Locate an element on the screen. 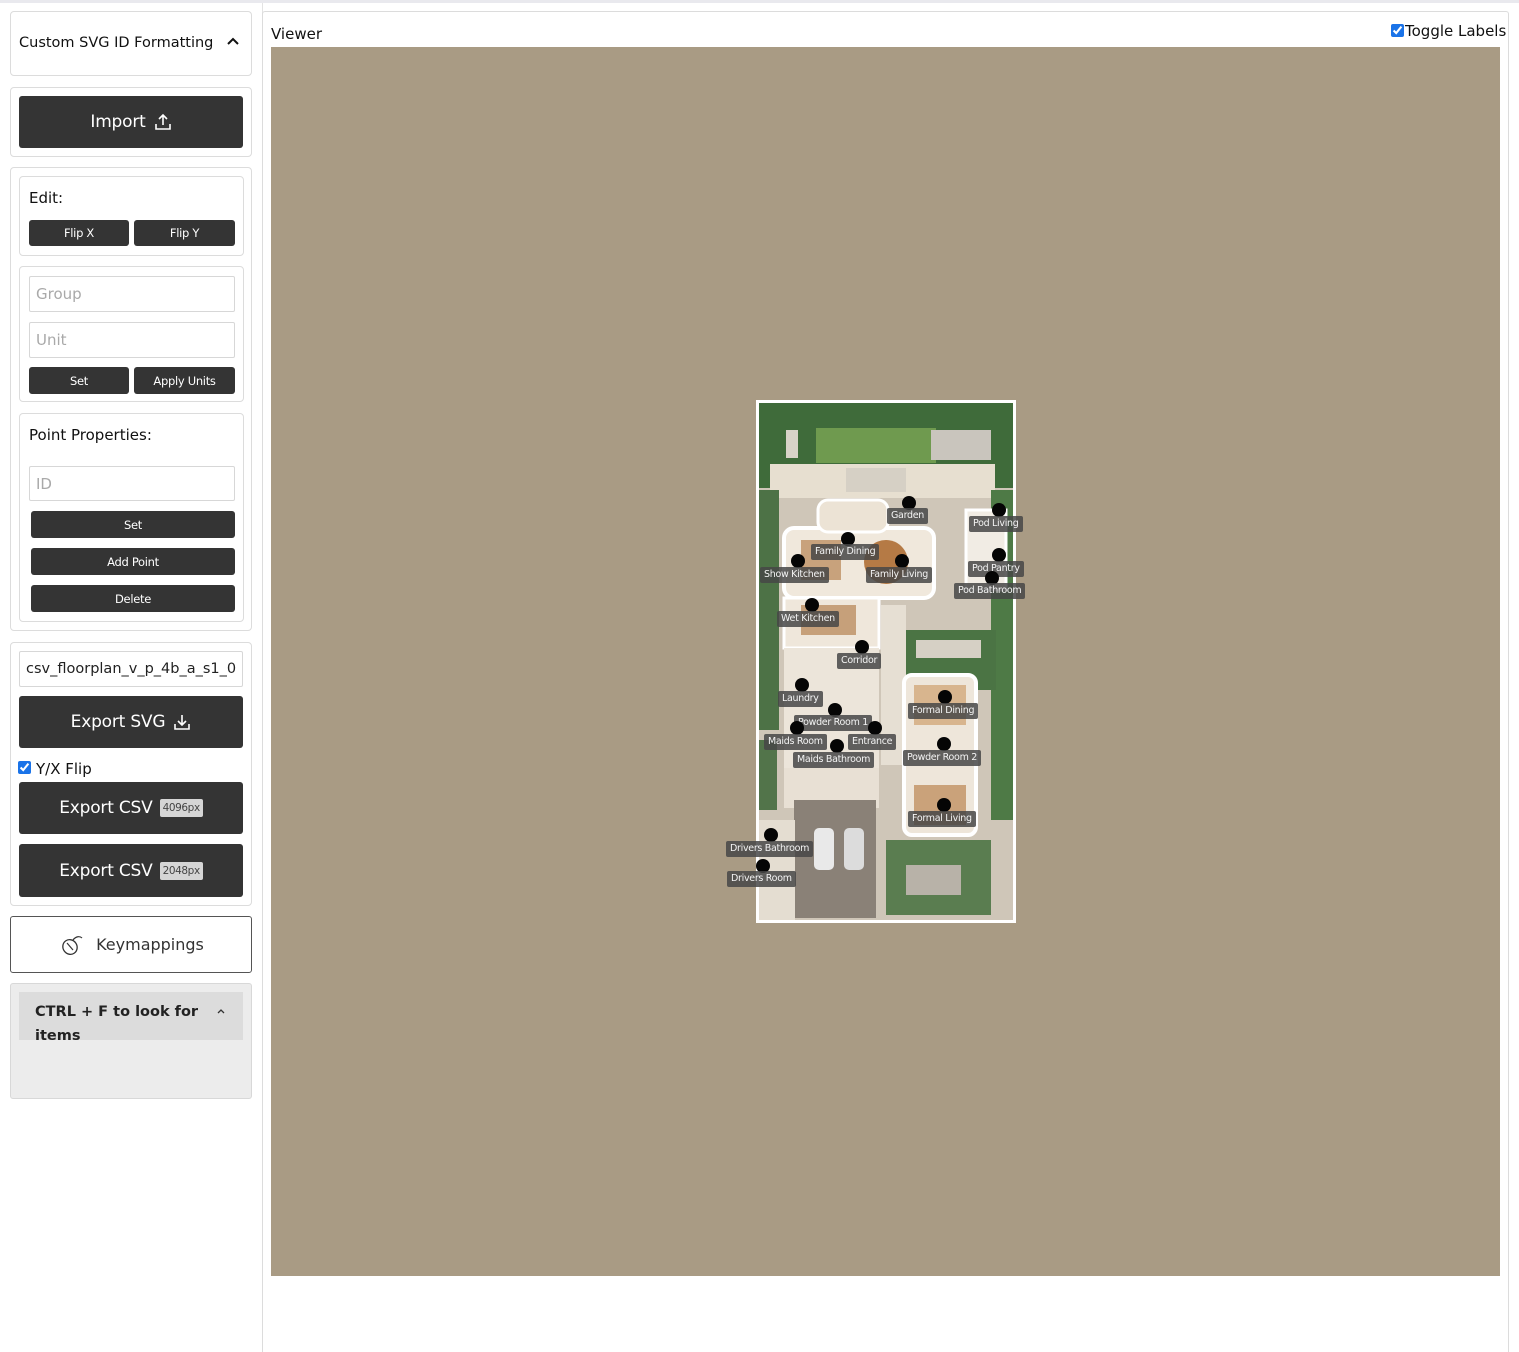  flip-y-button: Flip Y is located at coordinates (184, 233).